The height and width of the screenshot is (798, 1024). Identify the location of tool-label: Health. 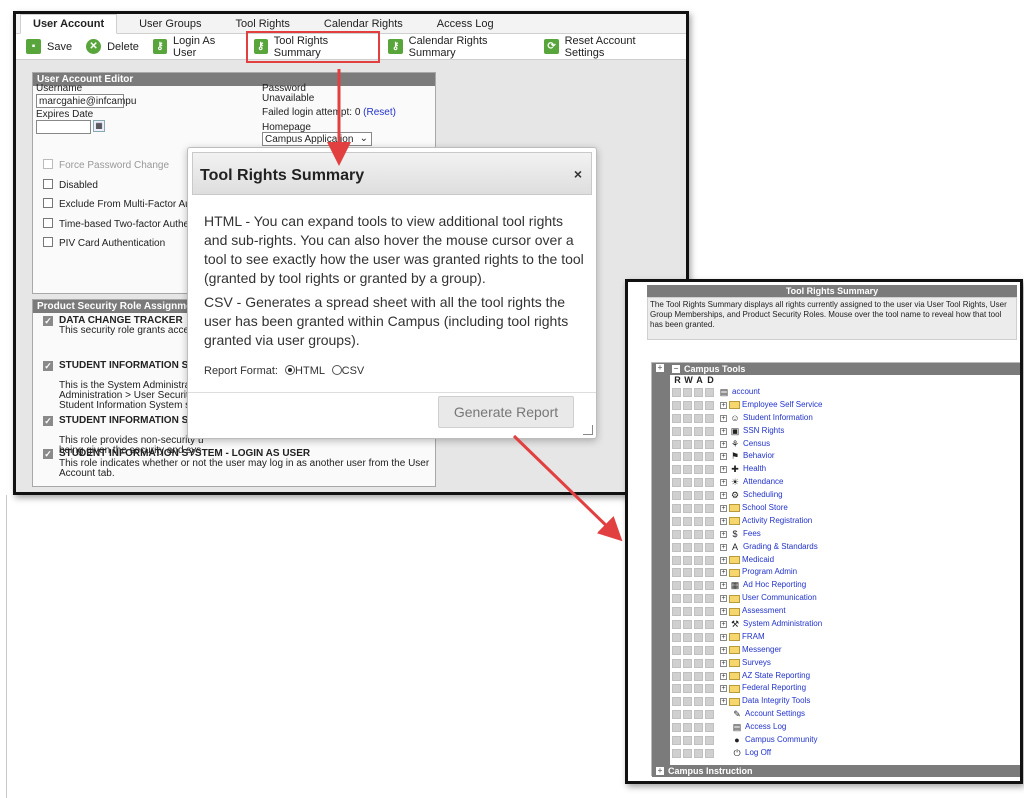
(754, 468).